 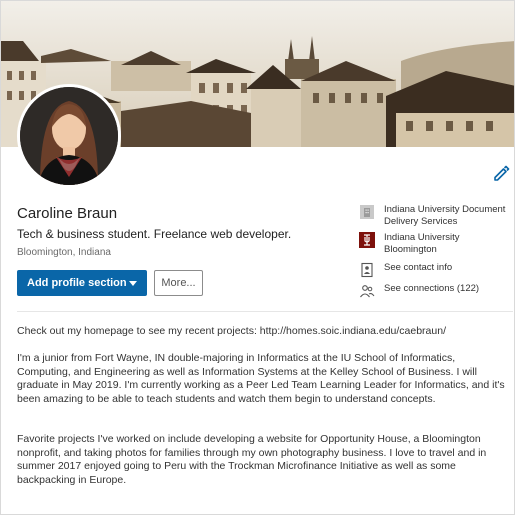 I want to click on school-item: Indiana University Bloomington, so click(x=436, y=244).